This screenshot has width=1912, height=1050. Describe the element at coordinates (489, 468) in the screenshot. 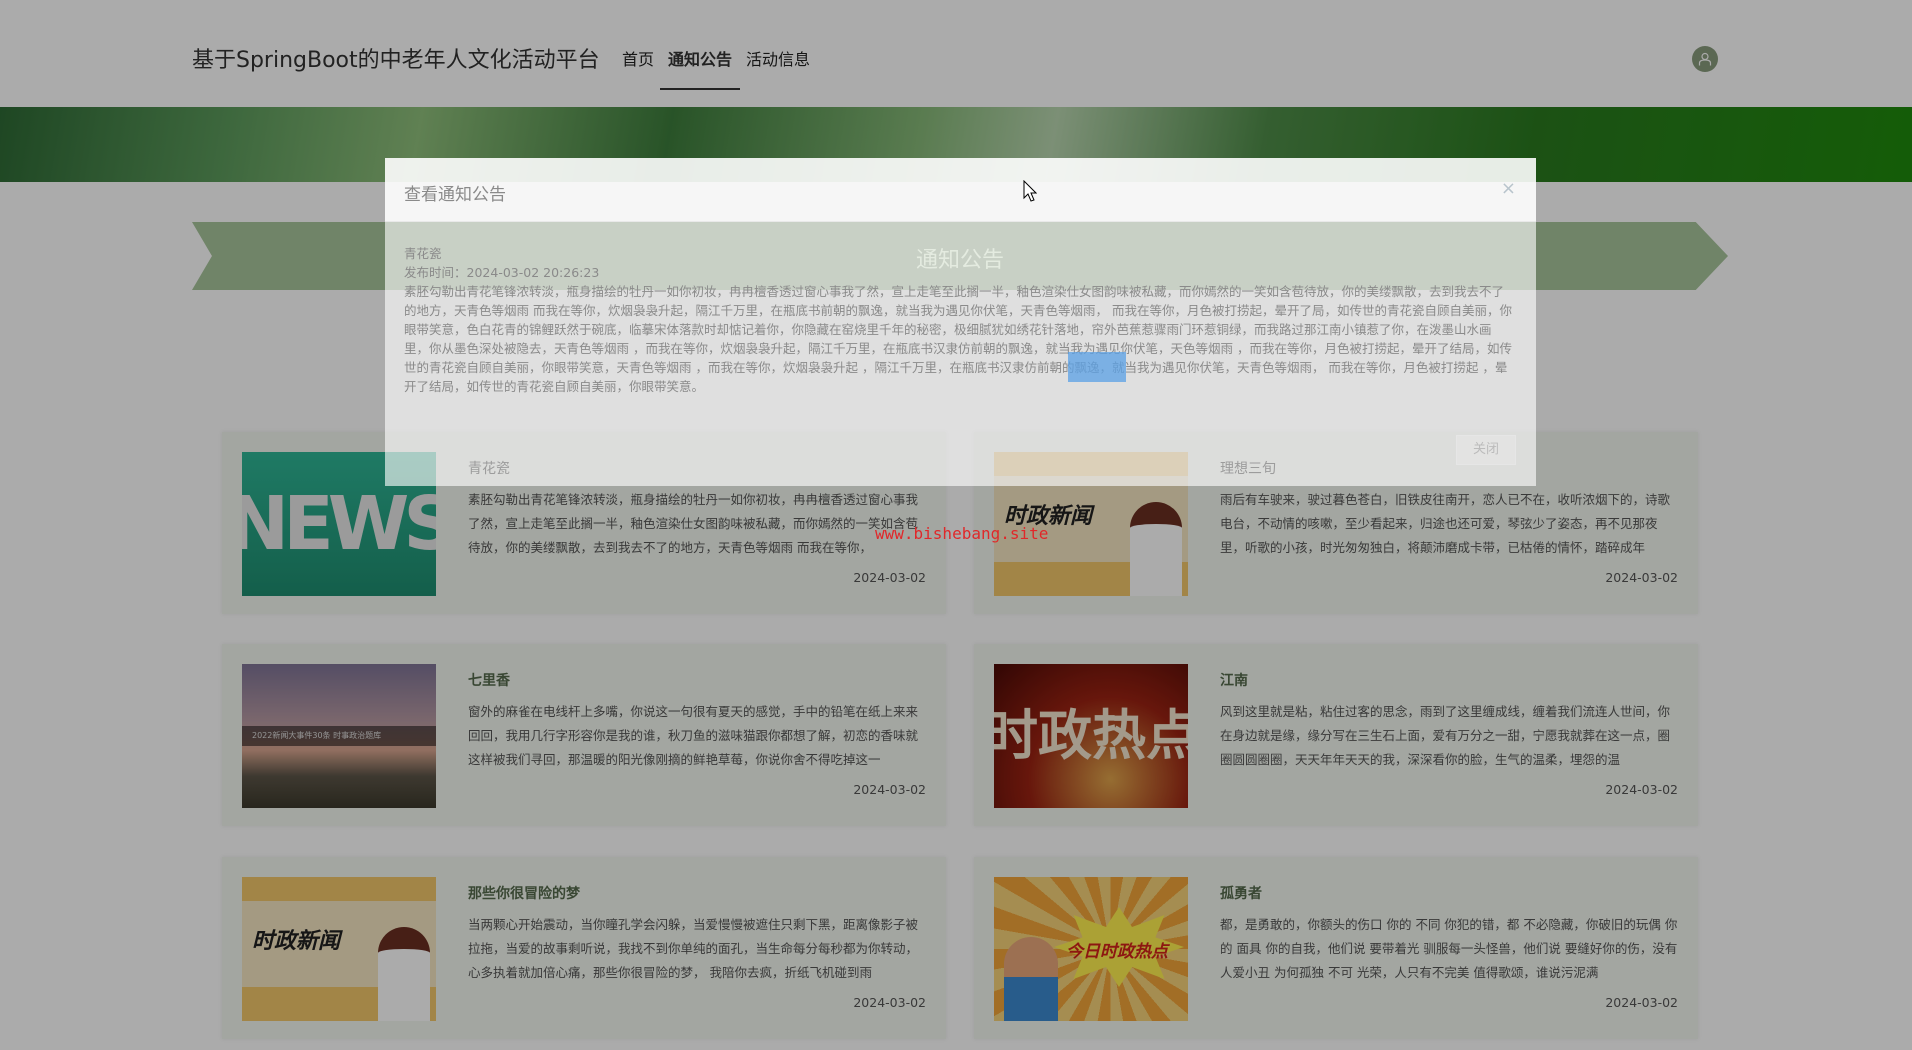

I see `card-title: 青花瓷` at that location.